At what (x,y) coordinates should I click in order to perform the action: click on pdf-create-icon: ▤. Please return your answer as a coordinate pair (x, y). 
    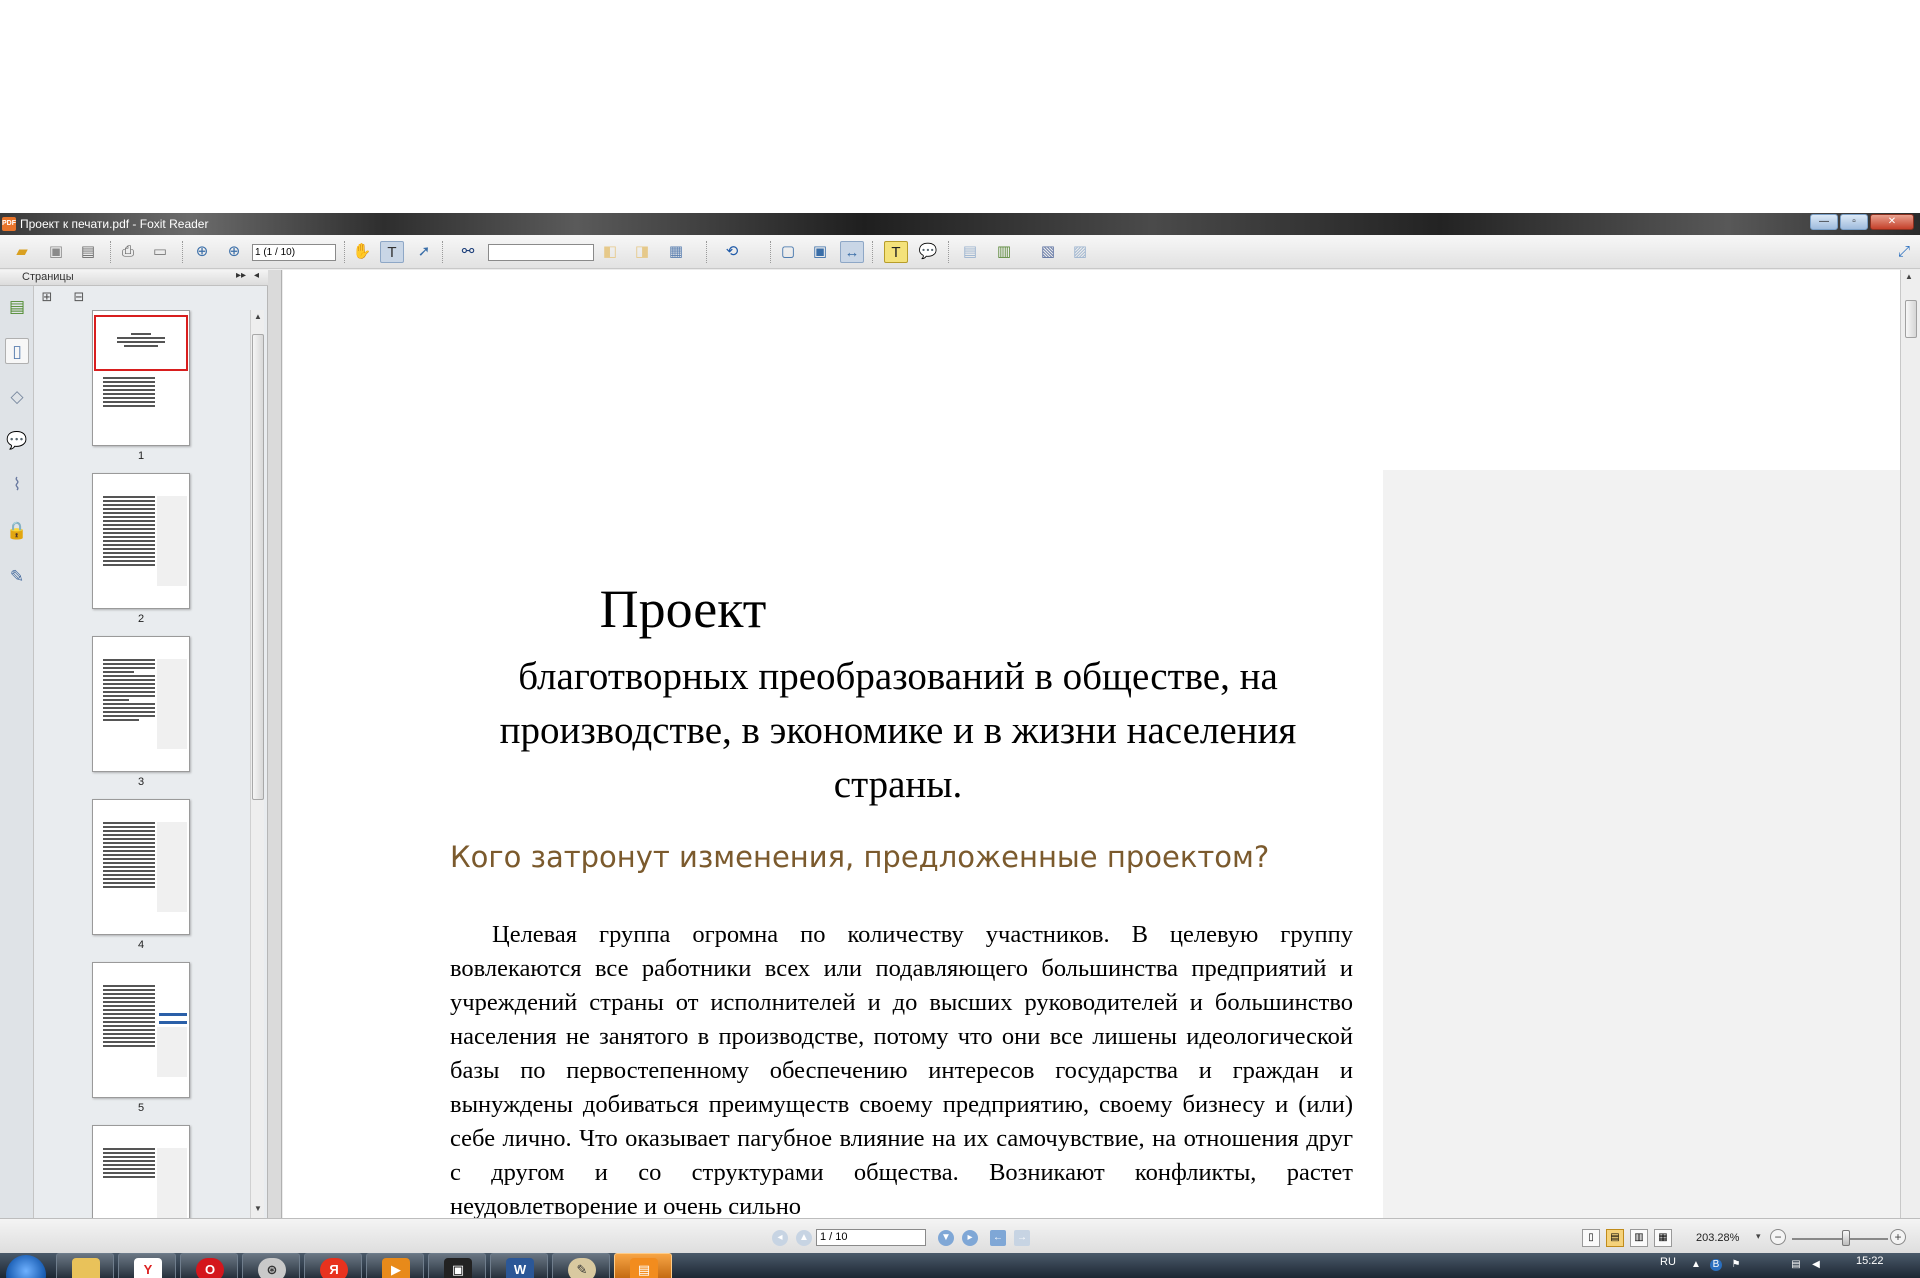
    Looking at the image, I should click on (970, 252).